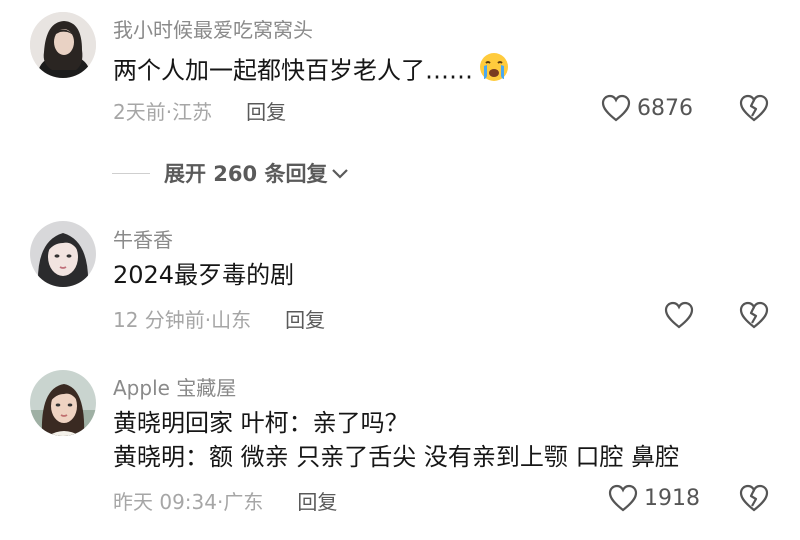 The height and width of the screenshot is (540, 800). Describe the element at coordinates (665, 108) in the screenshot. I see `like-count: 6876` at that location.